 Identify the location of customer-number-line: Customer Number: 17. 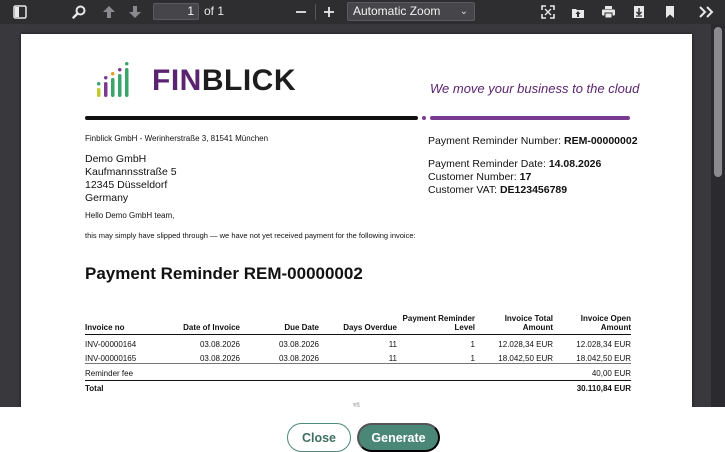
(480, 177).